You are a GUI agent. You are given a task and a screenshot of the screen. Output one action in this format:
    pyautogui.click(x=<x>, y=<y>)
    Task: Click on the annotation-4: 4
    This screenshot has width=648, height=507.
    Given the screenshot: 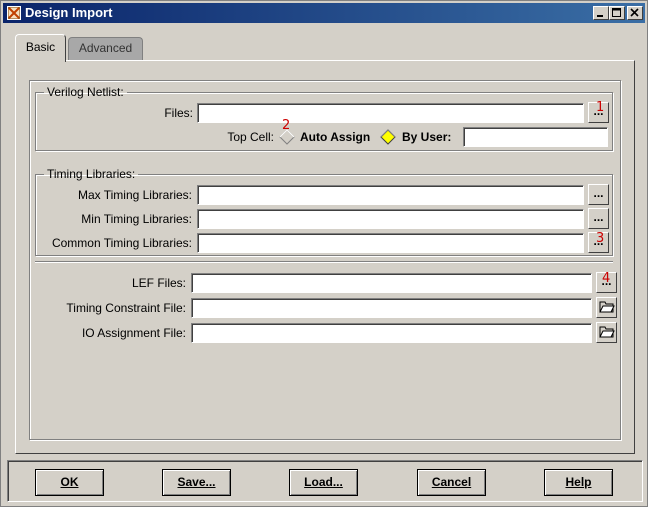 What is the action you would take?
    pyautogui.click(x=606, y=278)
    